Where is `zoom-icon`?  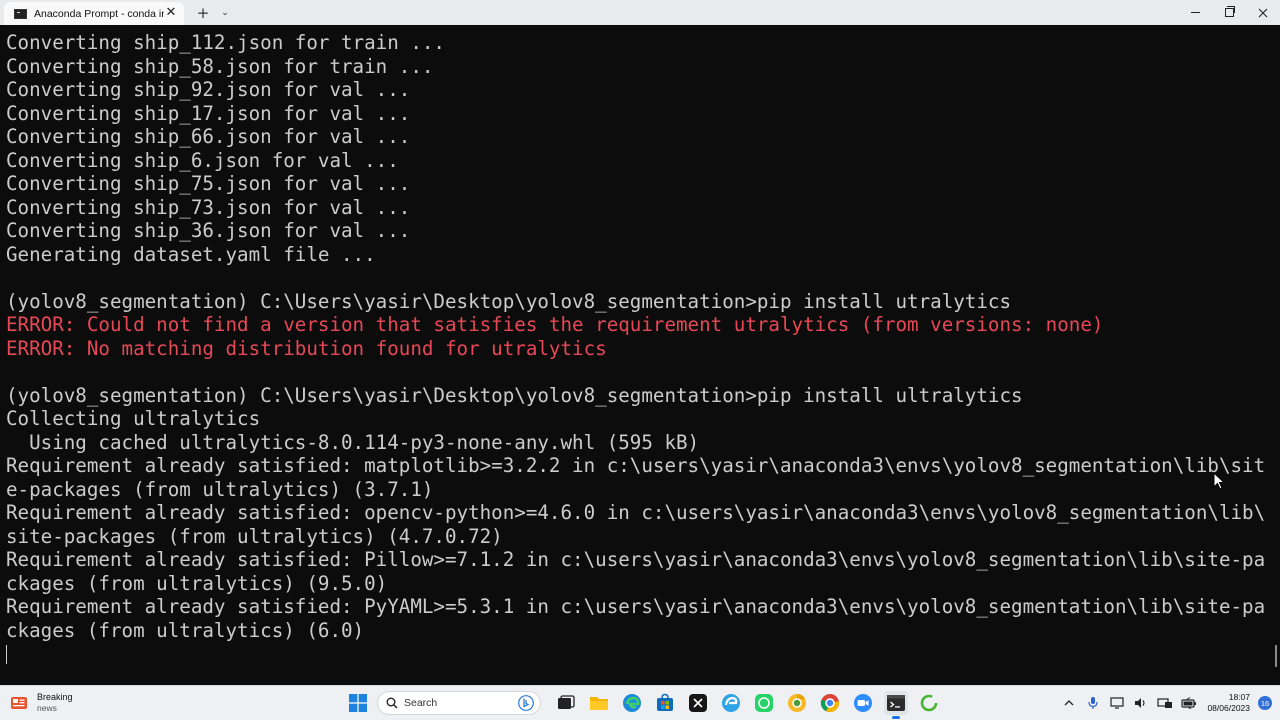
zoom-icon is located at coordinates (863, 703).